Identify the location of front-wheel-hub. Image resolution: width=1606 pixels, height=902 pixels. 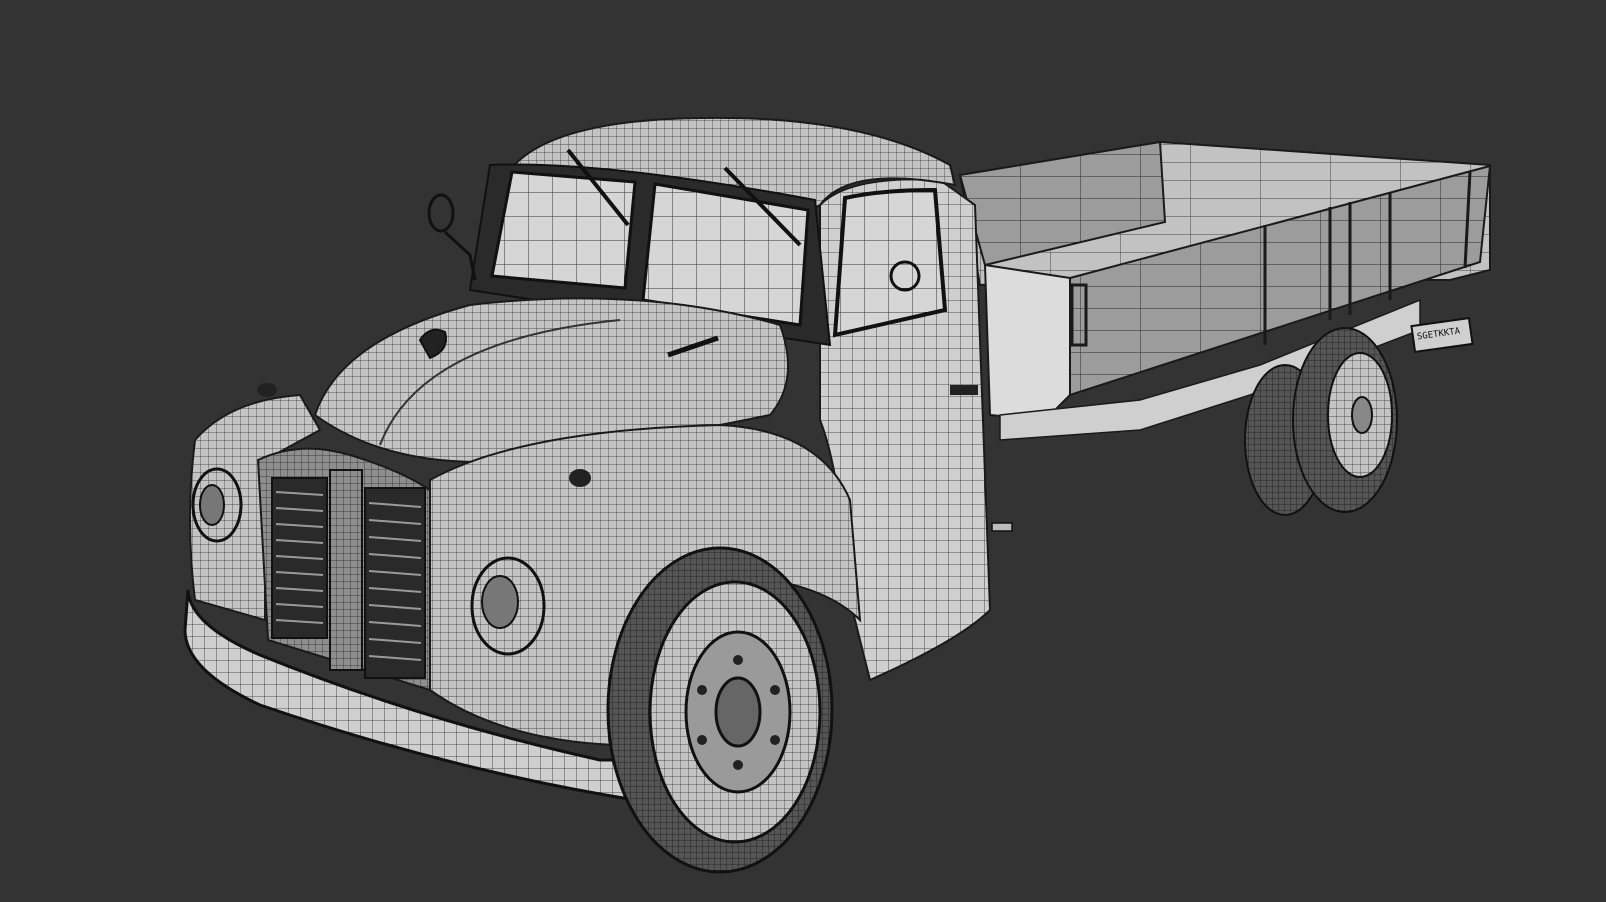
(738, 712).